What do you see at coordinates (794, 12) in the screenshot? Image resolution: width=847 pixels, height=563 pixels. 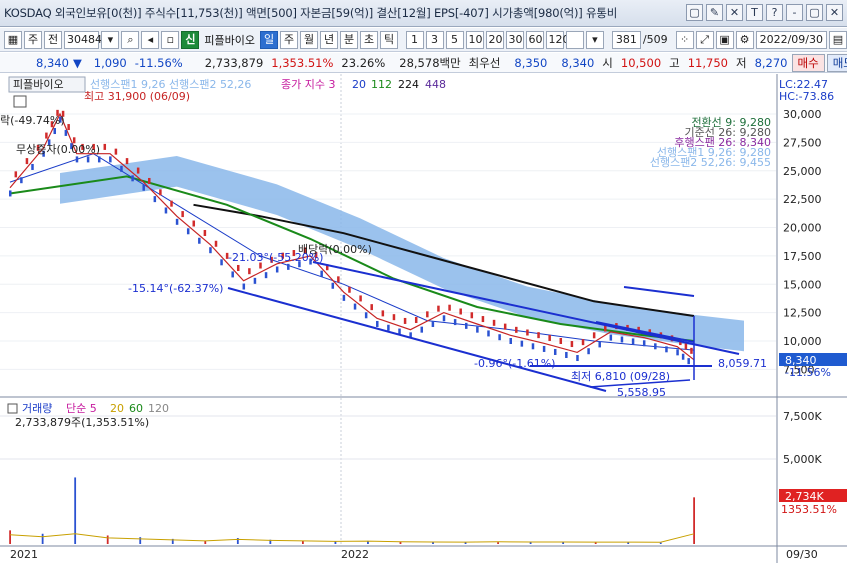 I see `minimize-button: -` at bounding box center [794, 12].